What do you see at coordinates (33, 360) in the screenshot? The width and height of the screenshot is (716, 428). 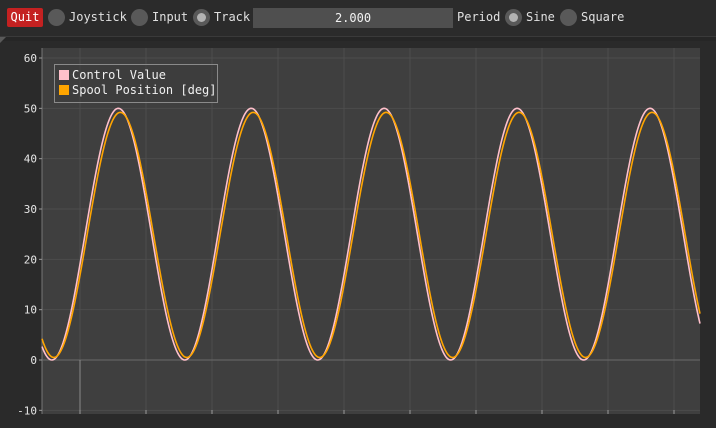 I see `y-tick-label: 0` at bounding box center [33, 360].